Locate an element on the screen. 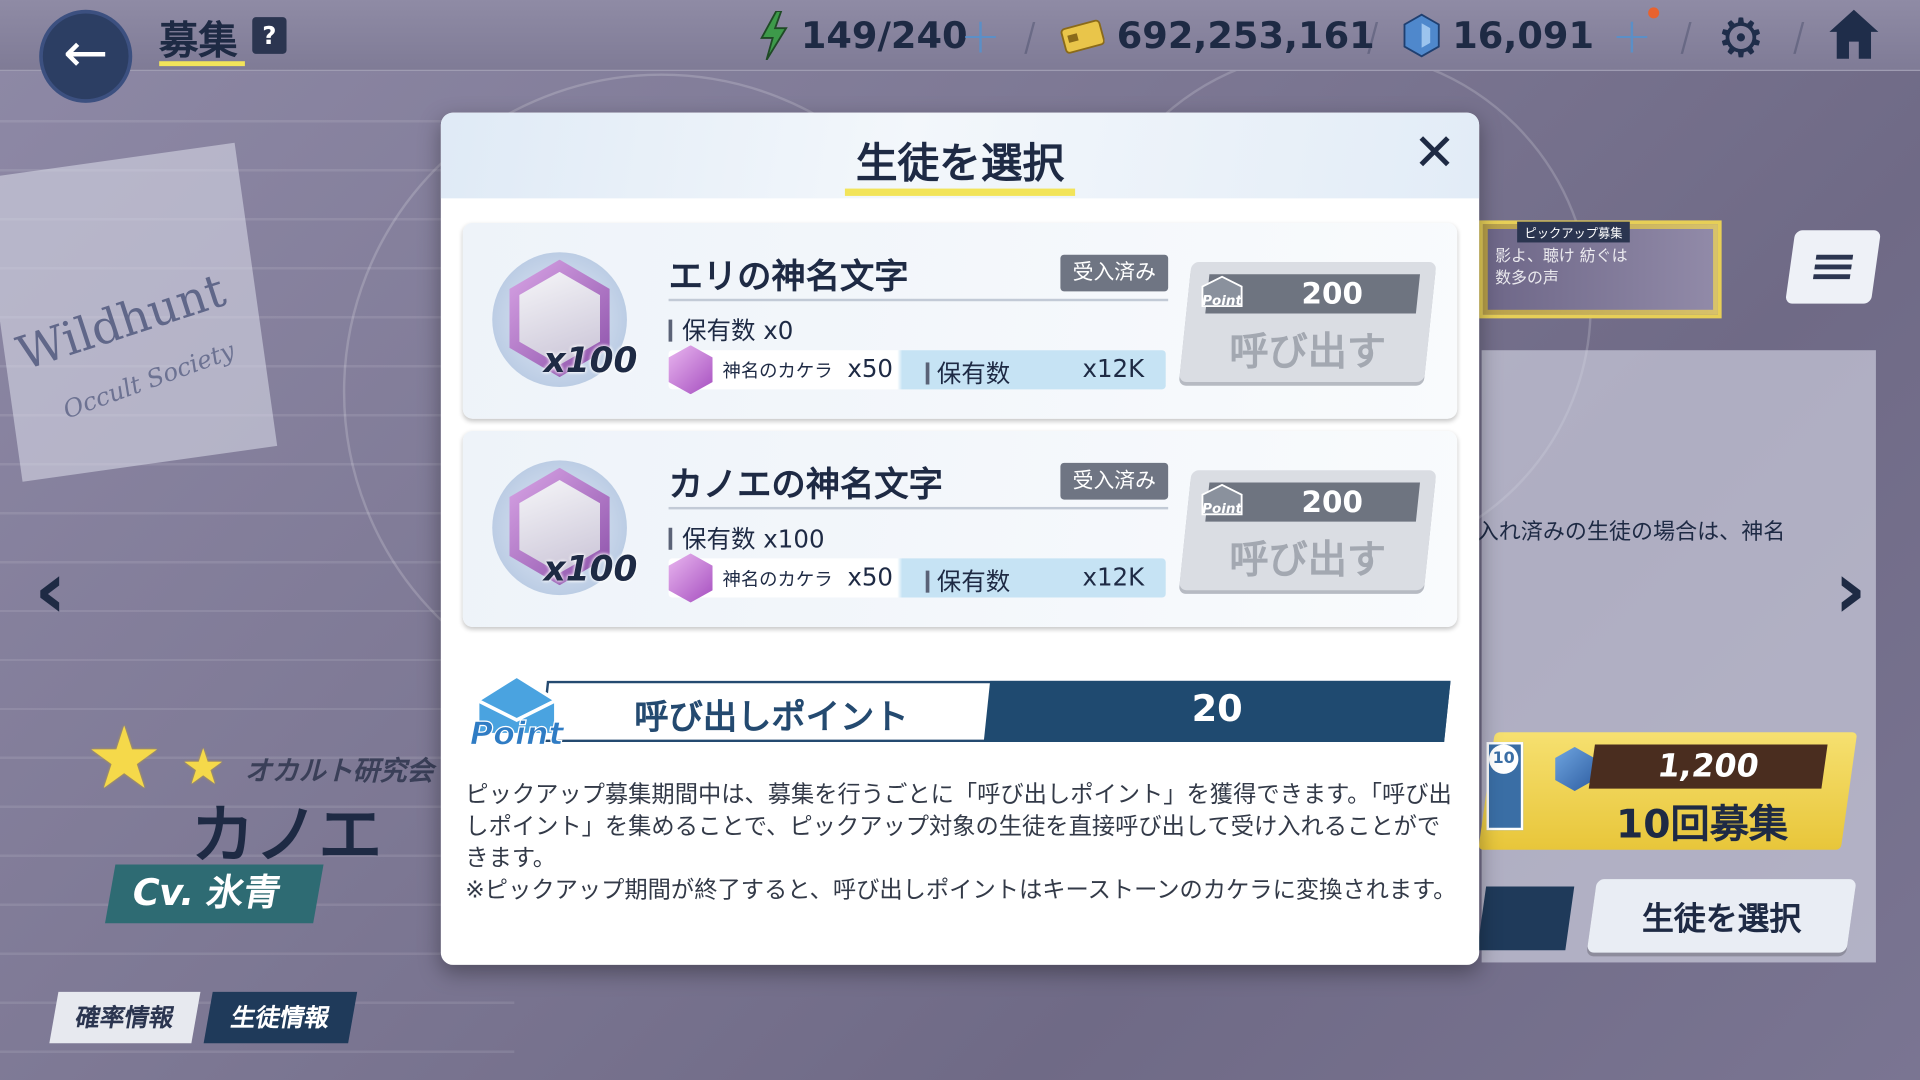 Image resolution: width=1920 pixels, height=1080 pixels. credit-card-icon is located at coordinates (1082, 36).